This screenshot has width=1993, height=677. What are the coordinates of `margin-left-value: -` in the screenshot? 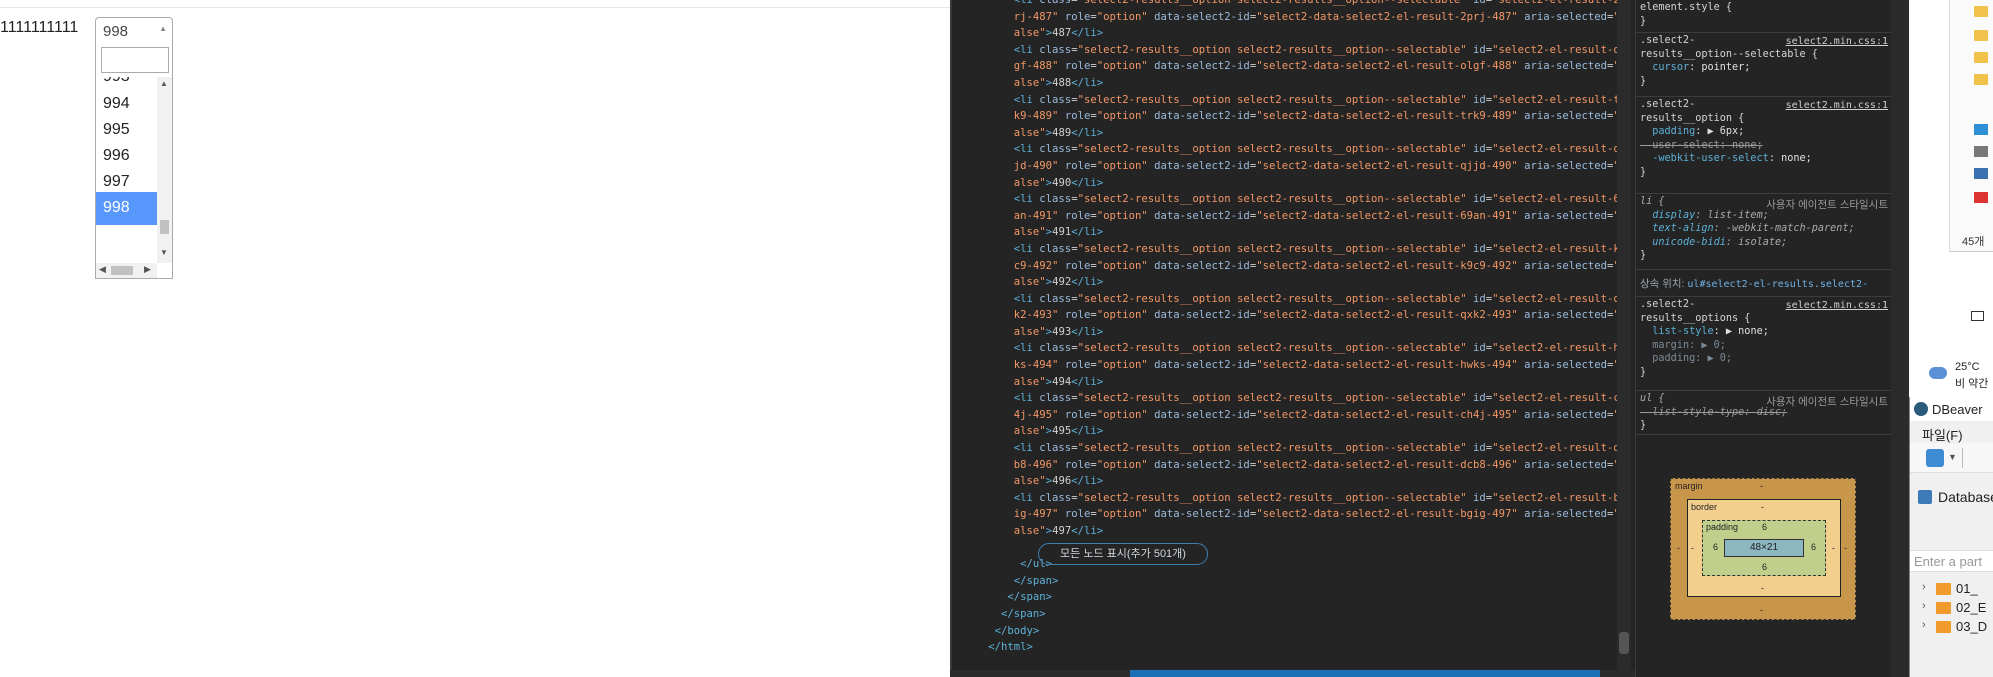 It's located at (1678, 548).